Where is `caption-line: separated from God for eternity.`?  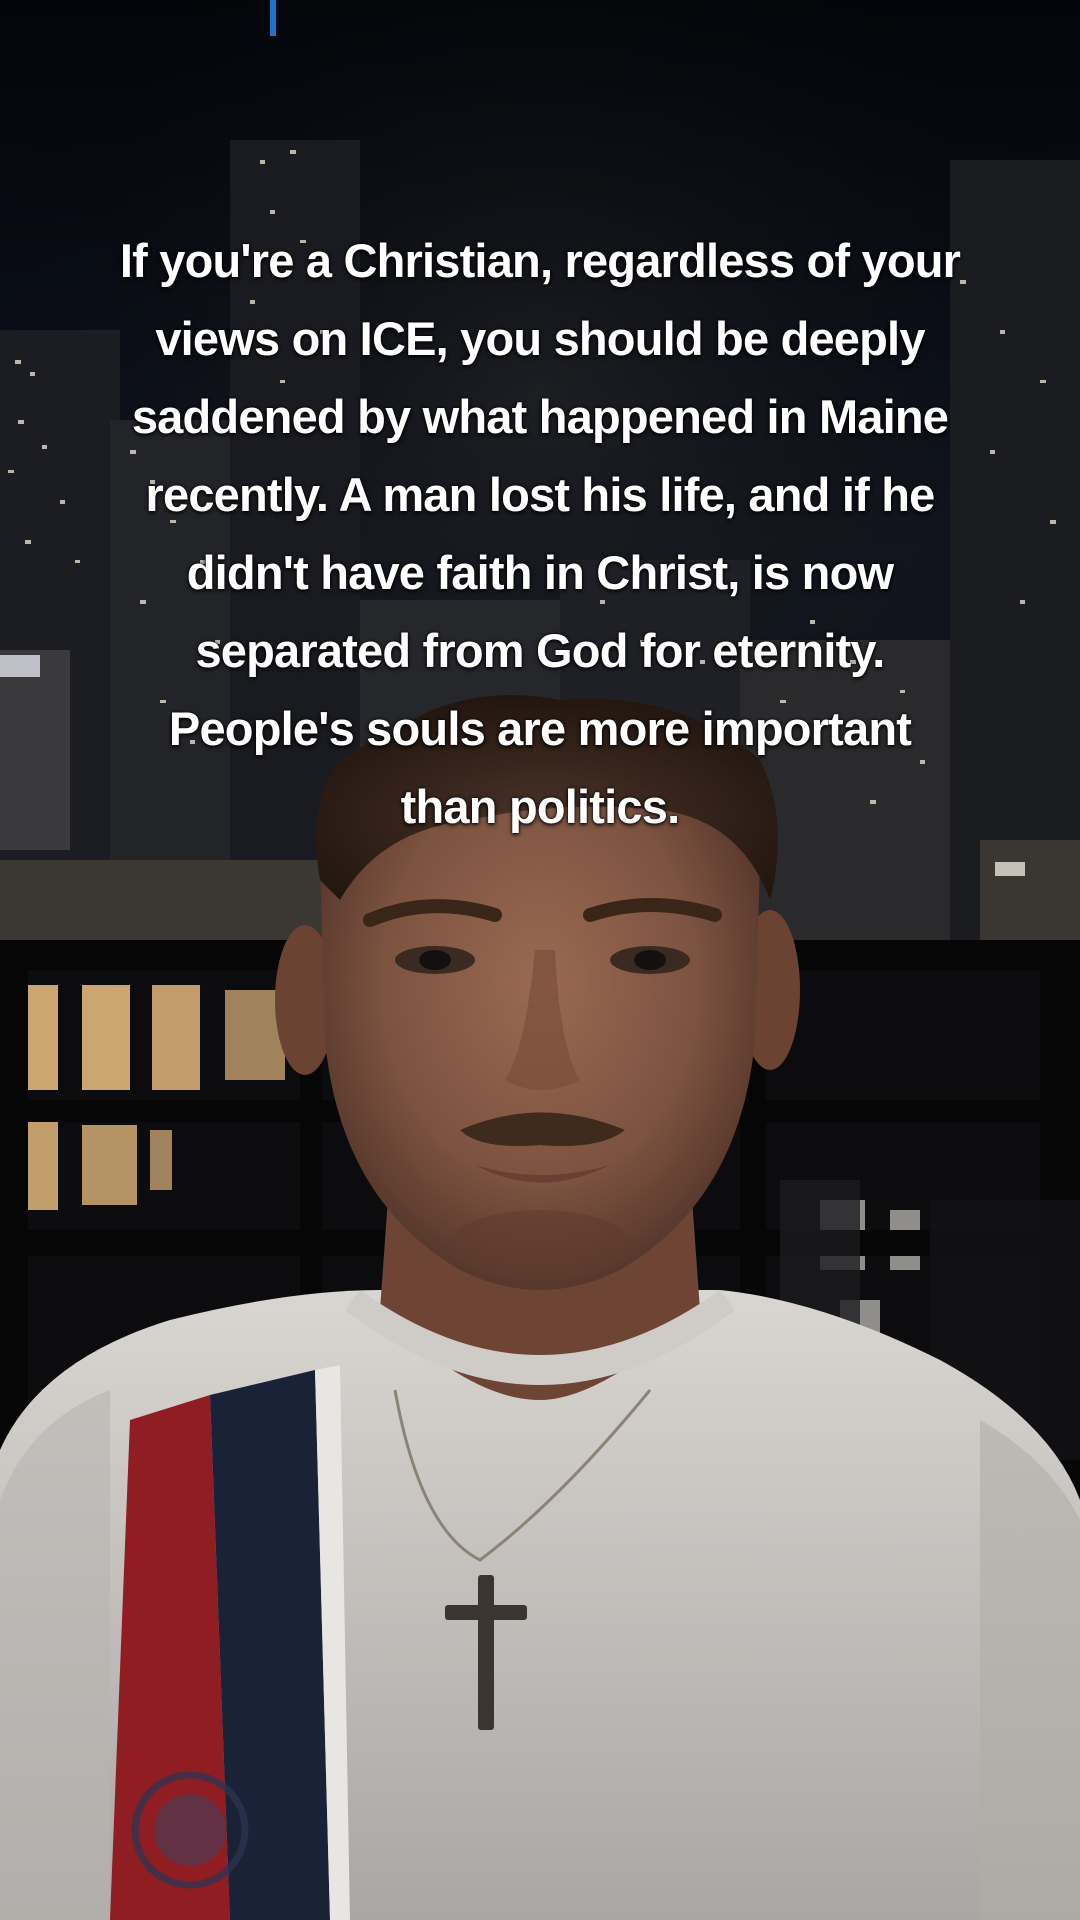 caption-line: separated from God for eternity. is located at coordinates (540, 650).